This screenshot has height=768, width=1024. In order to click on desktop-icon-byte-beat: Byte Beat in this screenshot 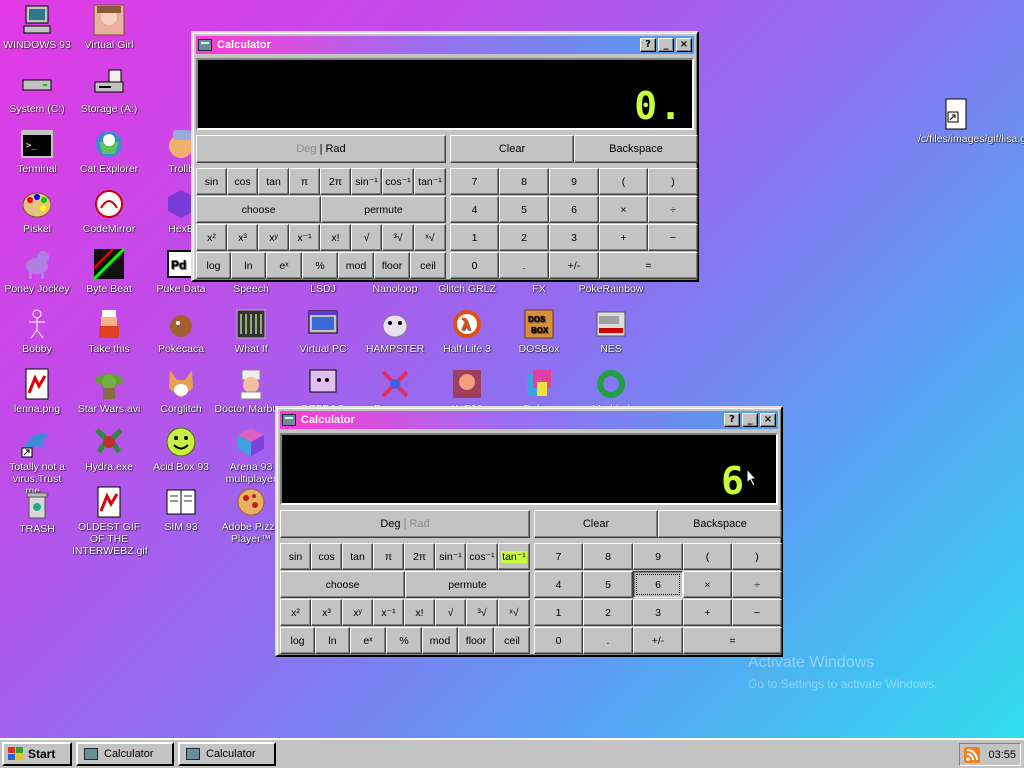, I will do `click(109, 271)`.